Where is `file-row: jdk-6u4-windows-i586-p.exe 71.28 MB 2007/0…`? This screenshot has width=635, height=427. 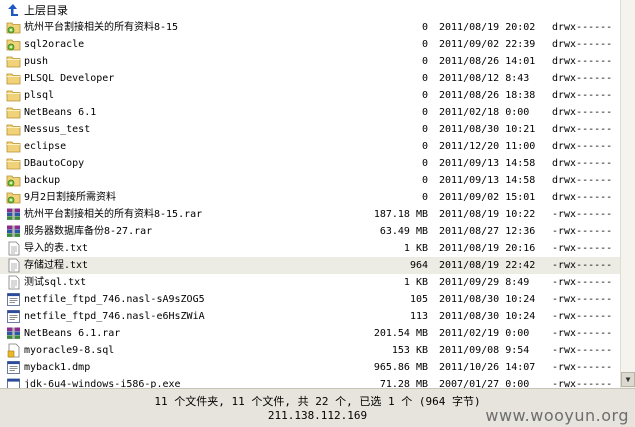 file-row: jdk-6u4-windows-i586-p.exe 71.28 MB 2007/0… is located at coordinates (310, 382).